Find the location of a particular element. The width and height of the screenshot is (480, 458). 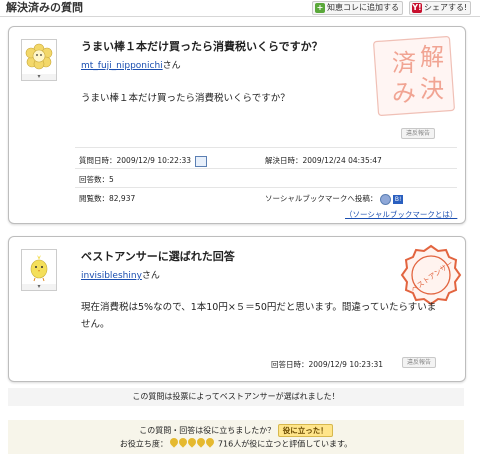

chick-avatar-icon is located at coordinates (39, 268).